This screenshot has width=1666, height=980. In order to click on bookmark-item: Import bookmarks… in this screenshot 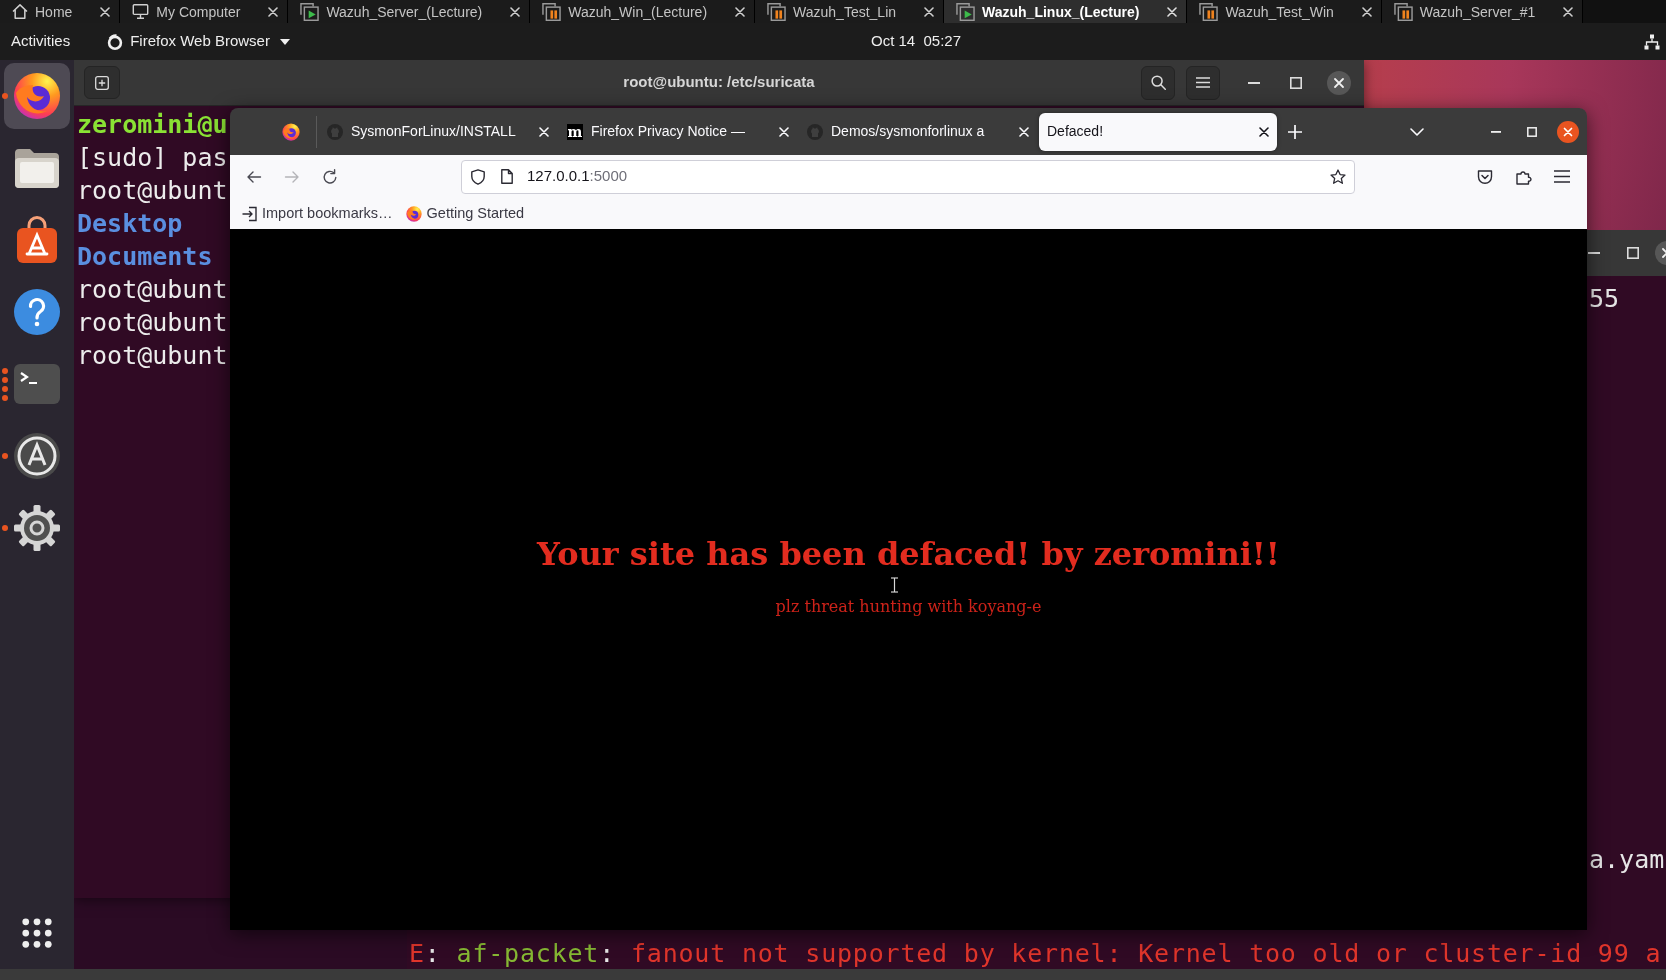, I will do `click(317, 213)`.